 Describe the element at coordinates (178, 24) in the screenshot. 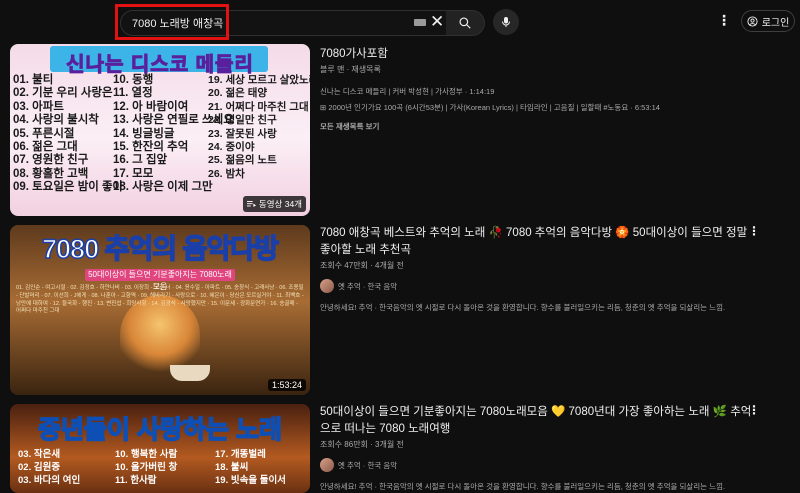

I see `search-query: 7080 노래방 애창곡` at that location.